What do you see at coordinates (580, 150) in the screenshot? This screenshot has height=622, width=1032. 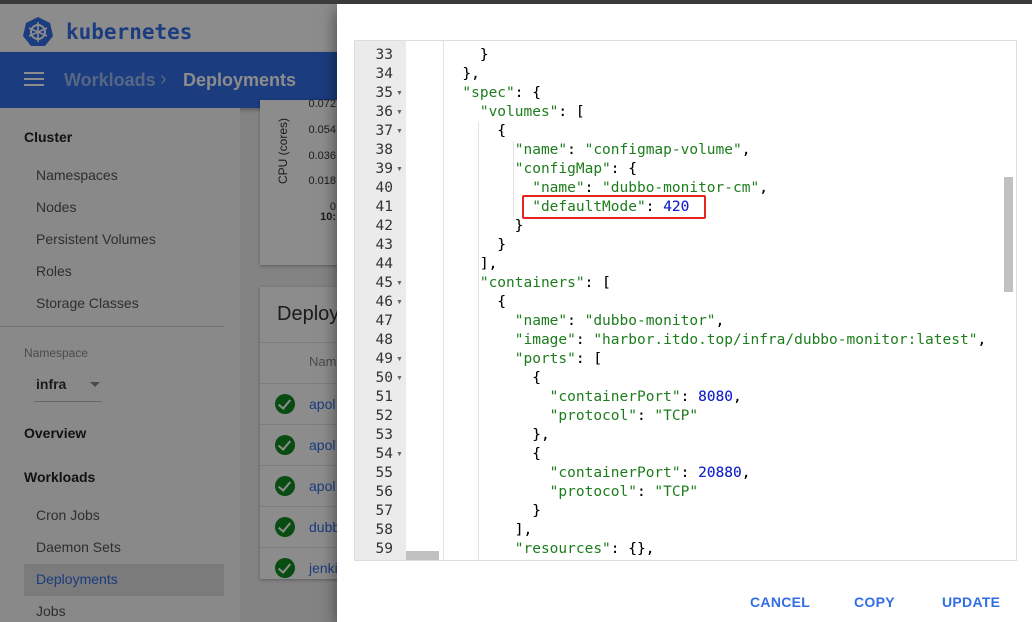 I see `code-line: "name": "configmap-volume",` at bounding box center [580, 150].